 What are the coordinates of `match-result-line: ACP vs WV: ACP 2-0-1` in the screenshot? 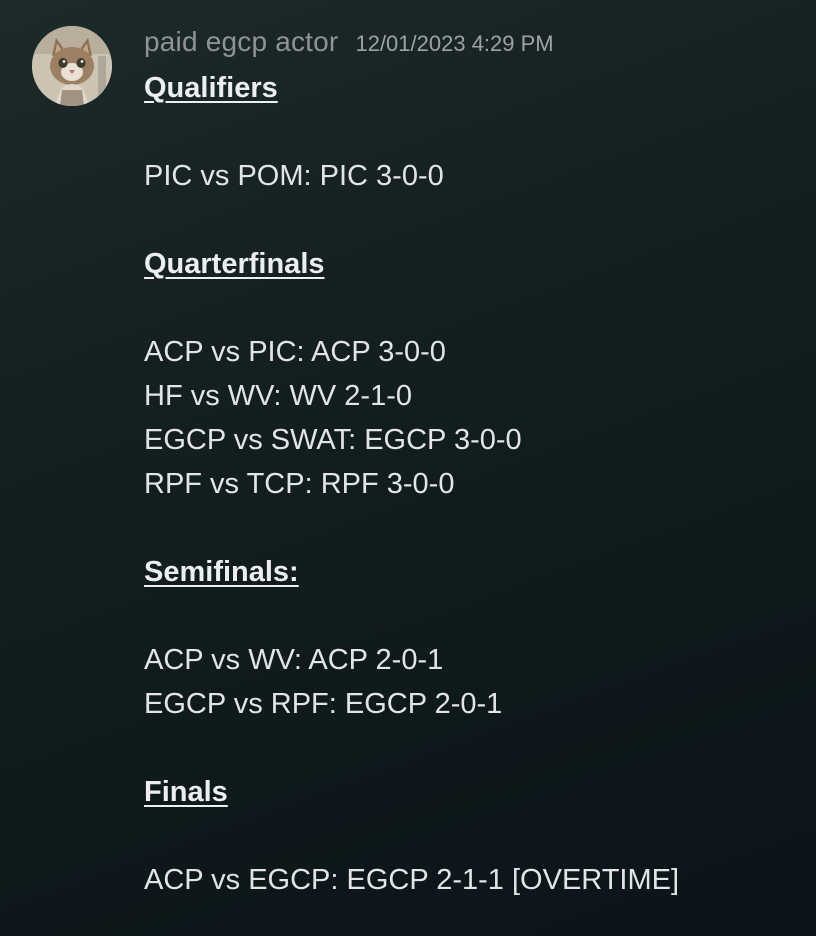 It's located at (294, 660).